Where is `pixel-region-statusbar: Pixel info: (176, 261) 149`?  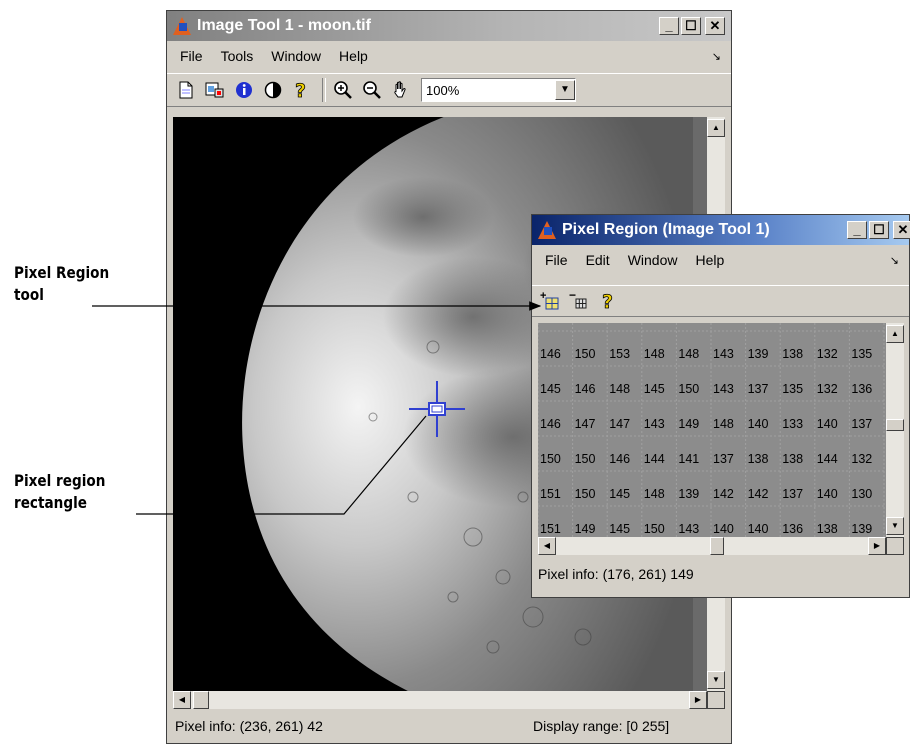 pixel-region-statusbar: Pixel info: (176, 261) 149 is located at coordinates (720, 574).